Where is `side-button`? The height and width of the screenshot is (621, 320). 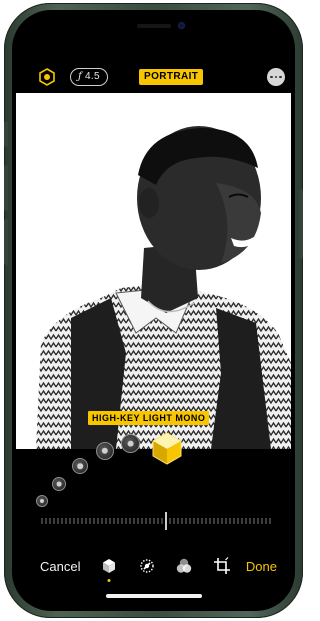
side-button is located at coordinates (301, 224).